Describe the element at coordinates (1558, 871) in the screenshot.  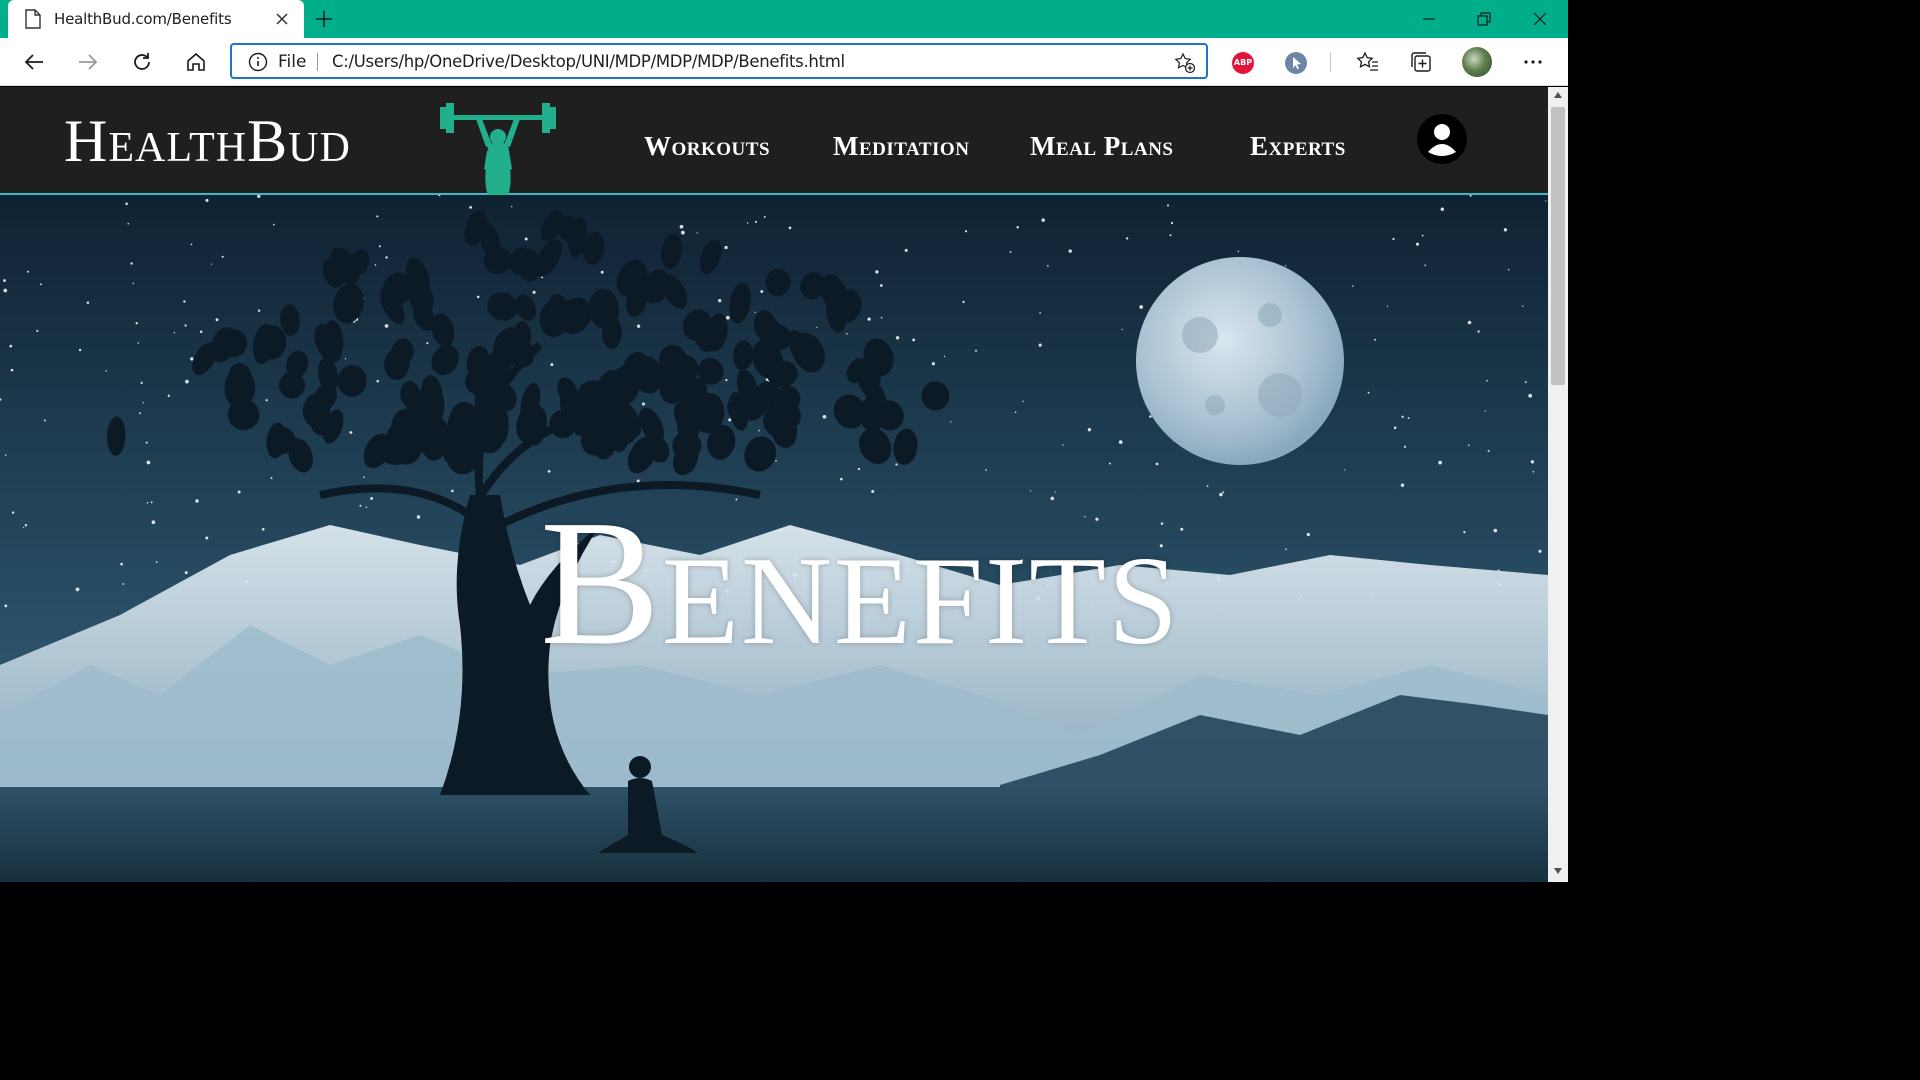
I see `scroll-down-arrow-icon` at that location.